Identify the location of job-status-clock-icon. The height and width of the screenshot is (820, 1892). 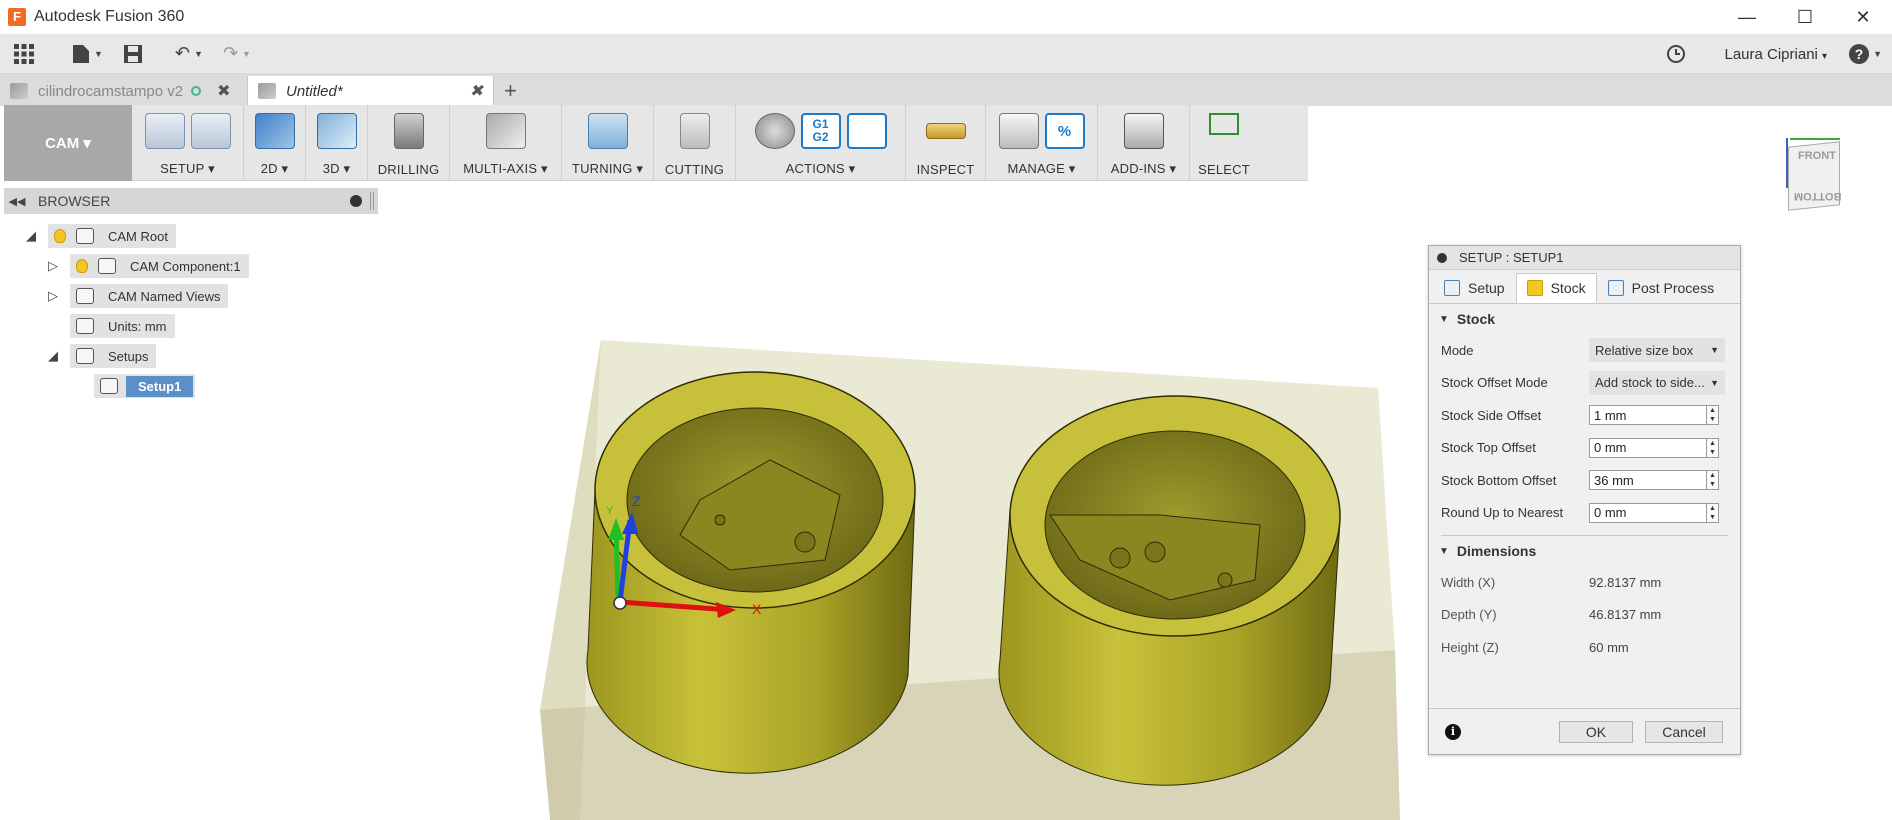
(1676, 54).